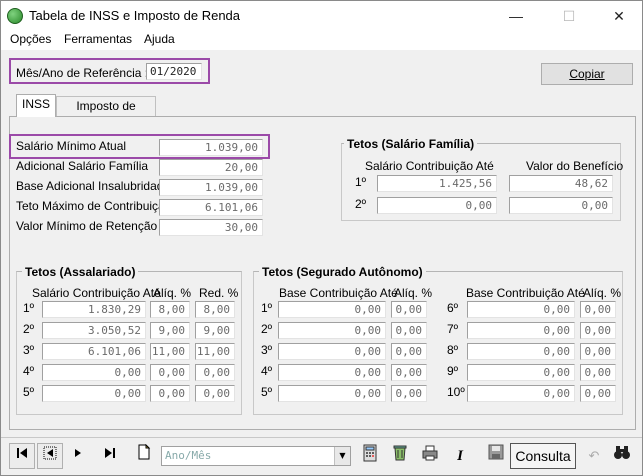 The height and width of the screenshot is (476, 643). Describe the element at coordinates (215, 330) in the screenshot. I see `assalariado-reducao-input: 9,00` at that location.